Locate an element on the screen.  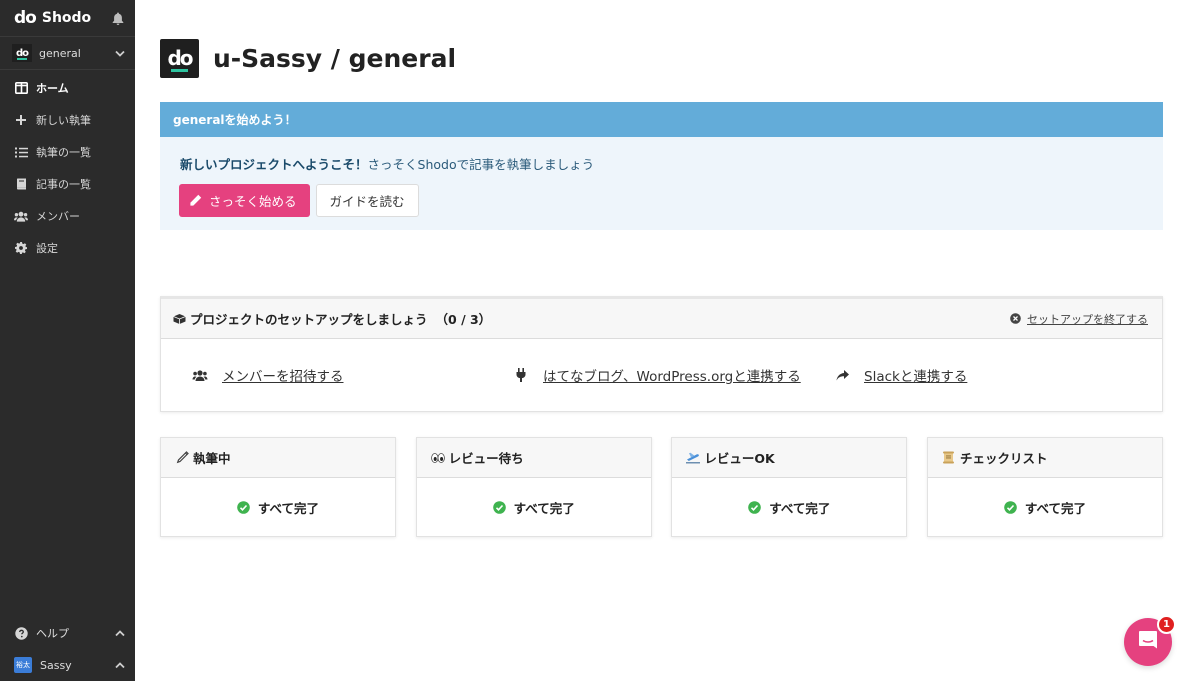
help-label: ヘルプ is located at coordinates (52, 633).